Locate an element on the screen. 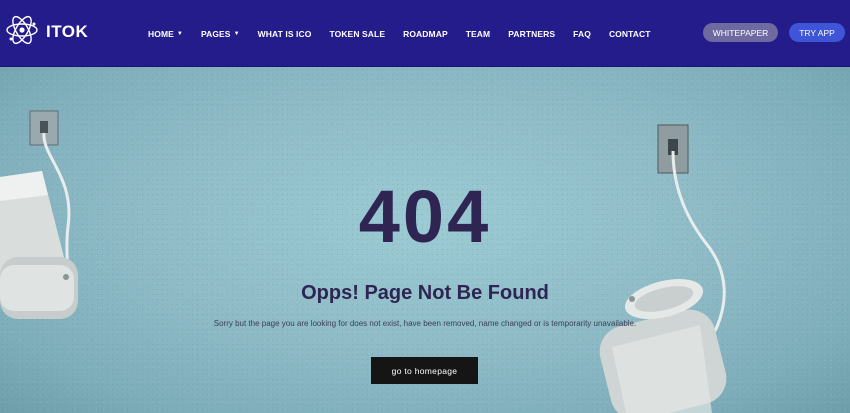 The width and height of the screenshot is (850, 413). nav-item-contact: CONTACT is located at coordinates (630, 34).